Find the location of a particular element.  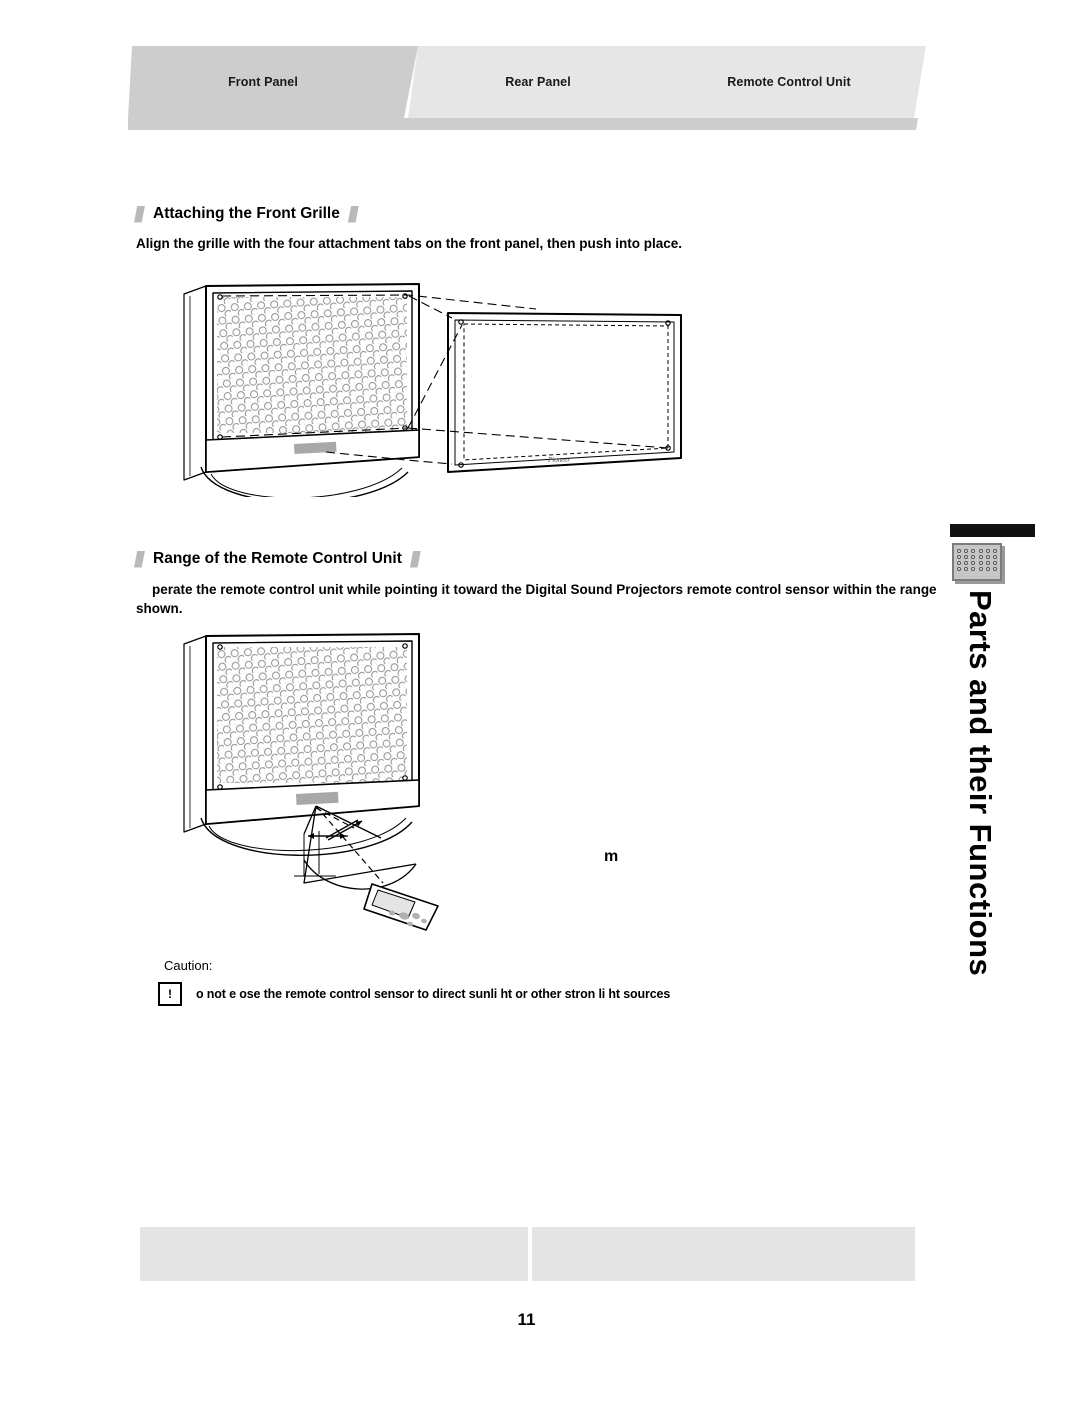

section-heading-text: Range of the Remote Control Unit is located at coordinates (277, 558).